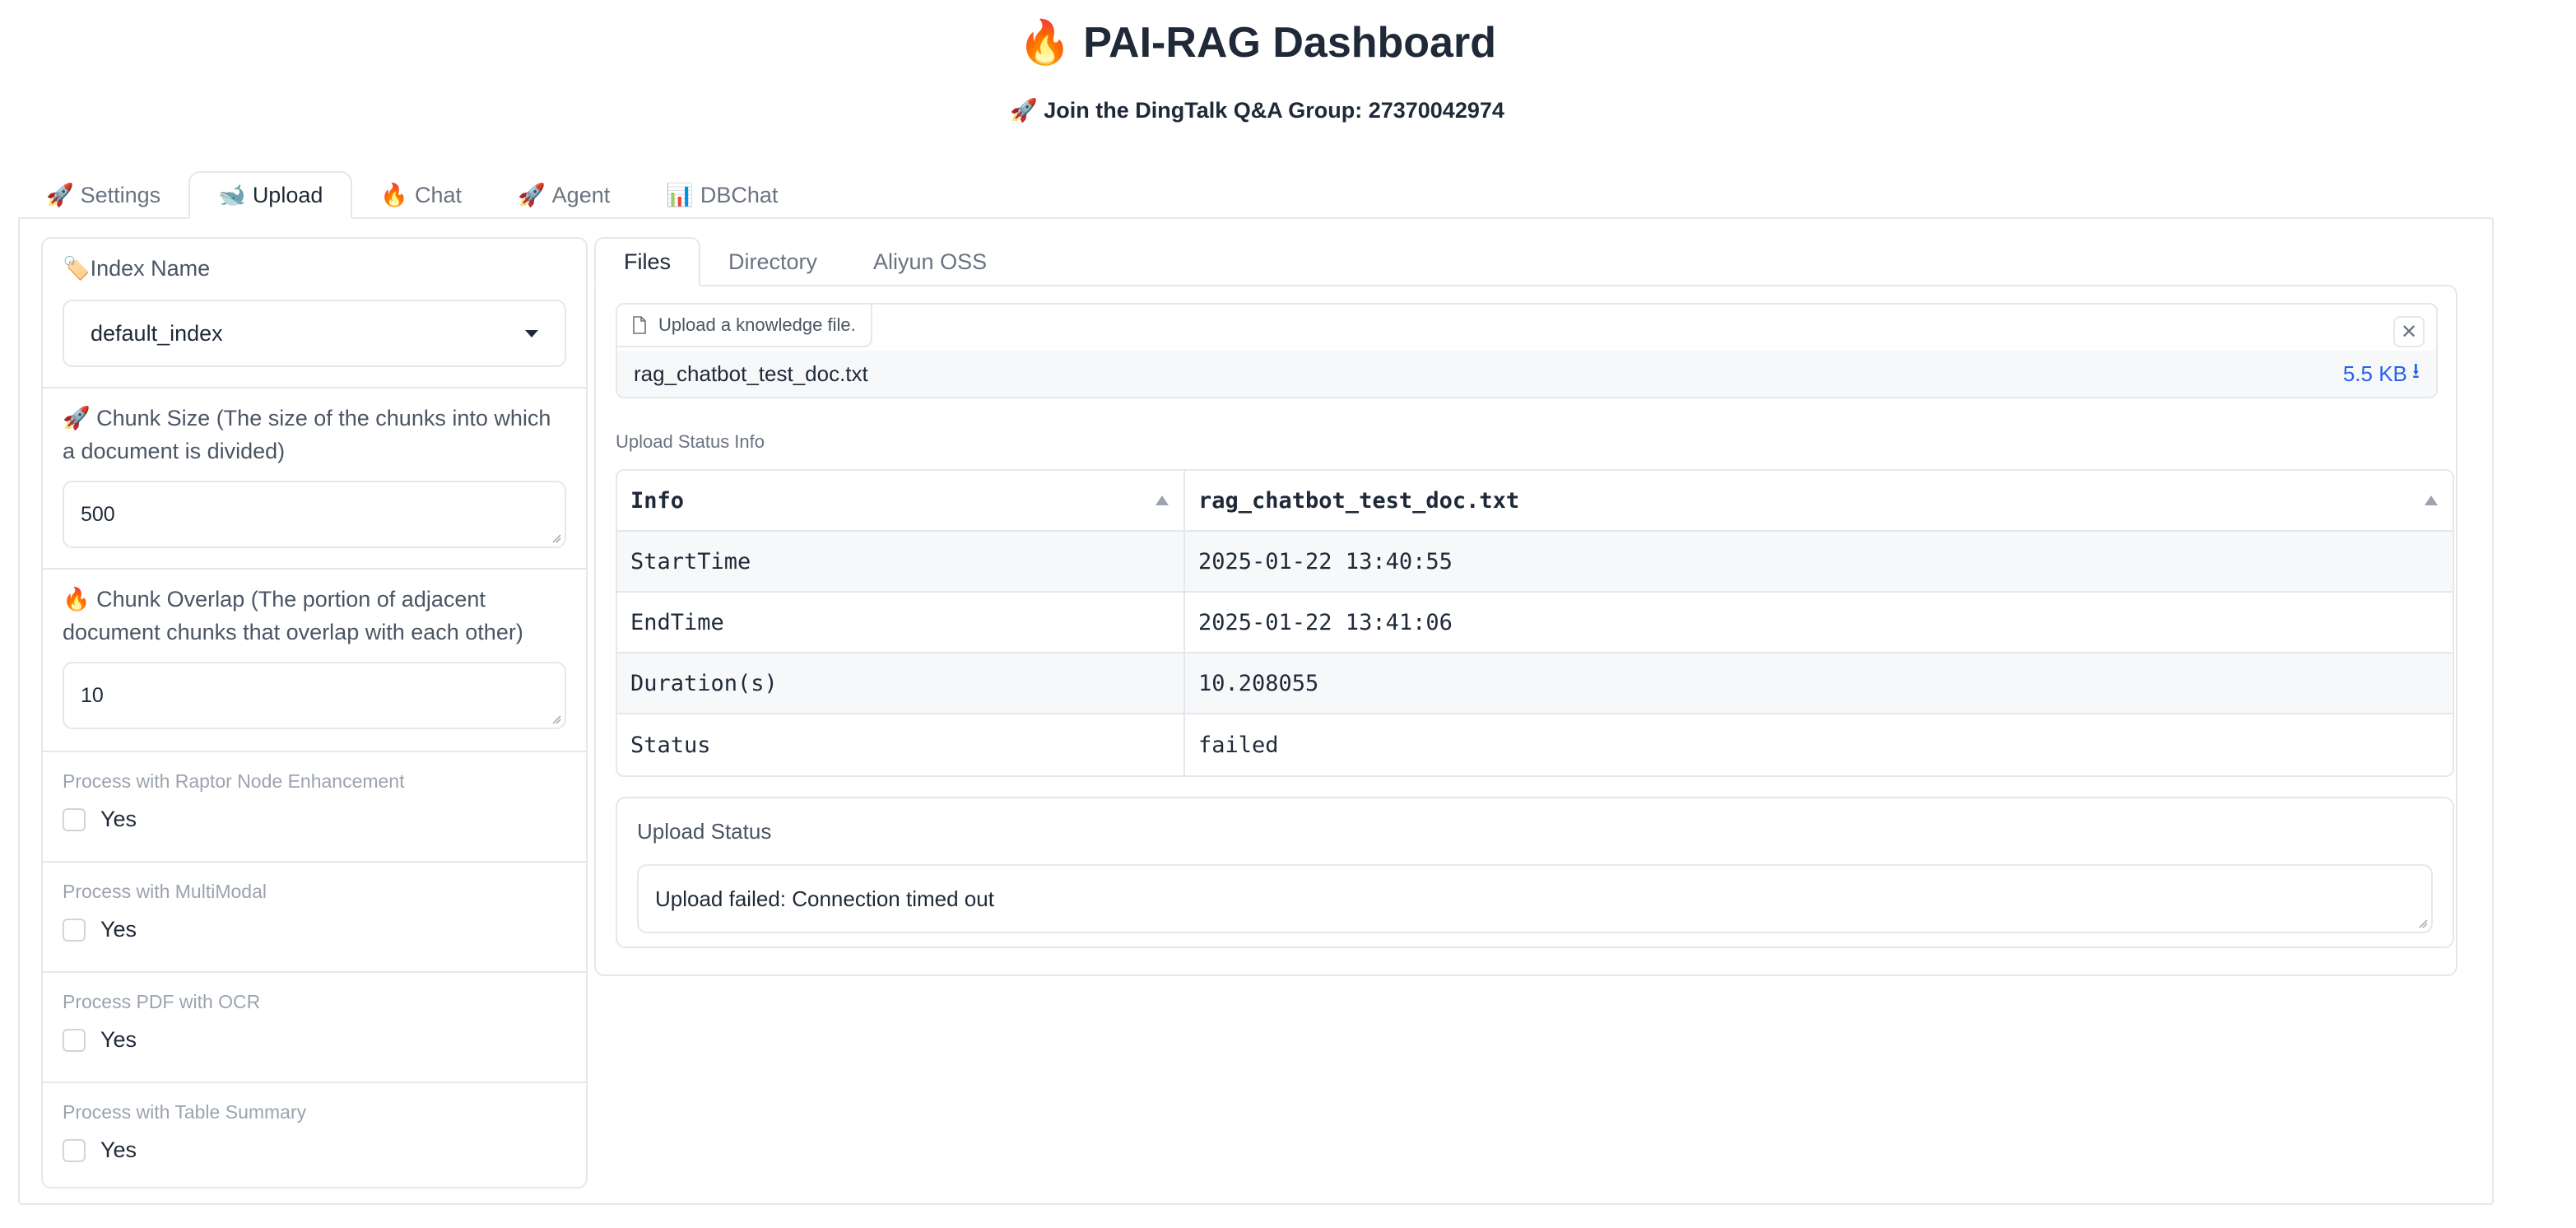 Image resolution: width=2576 pixels, height=1228 pixels. I want to click on multimodal-option-label: Process with MultiModal, so click(165, 891).